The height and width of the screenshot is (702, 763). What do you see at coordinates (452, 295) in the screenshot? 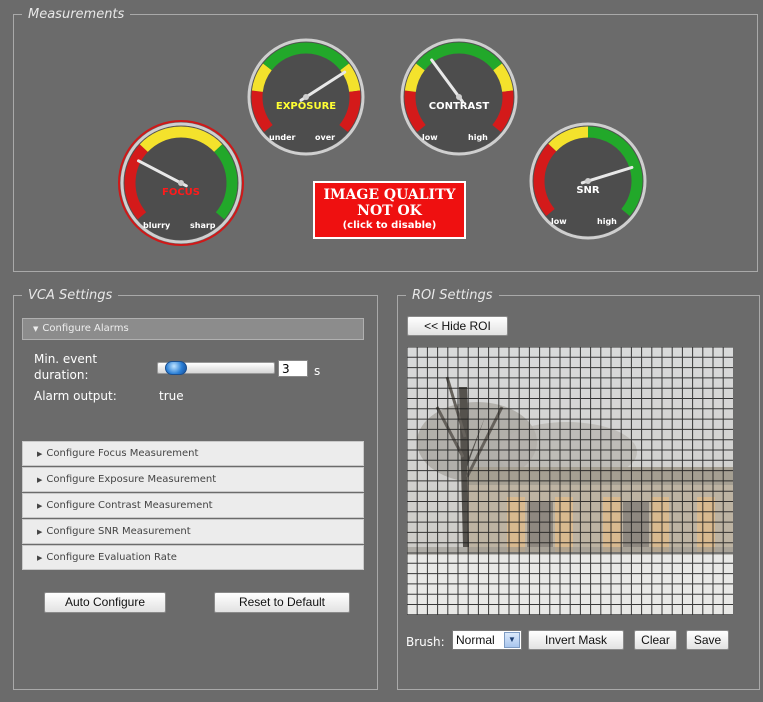
I see `roi-legend: ROI Settings` at bounding box center [452, 295].